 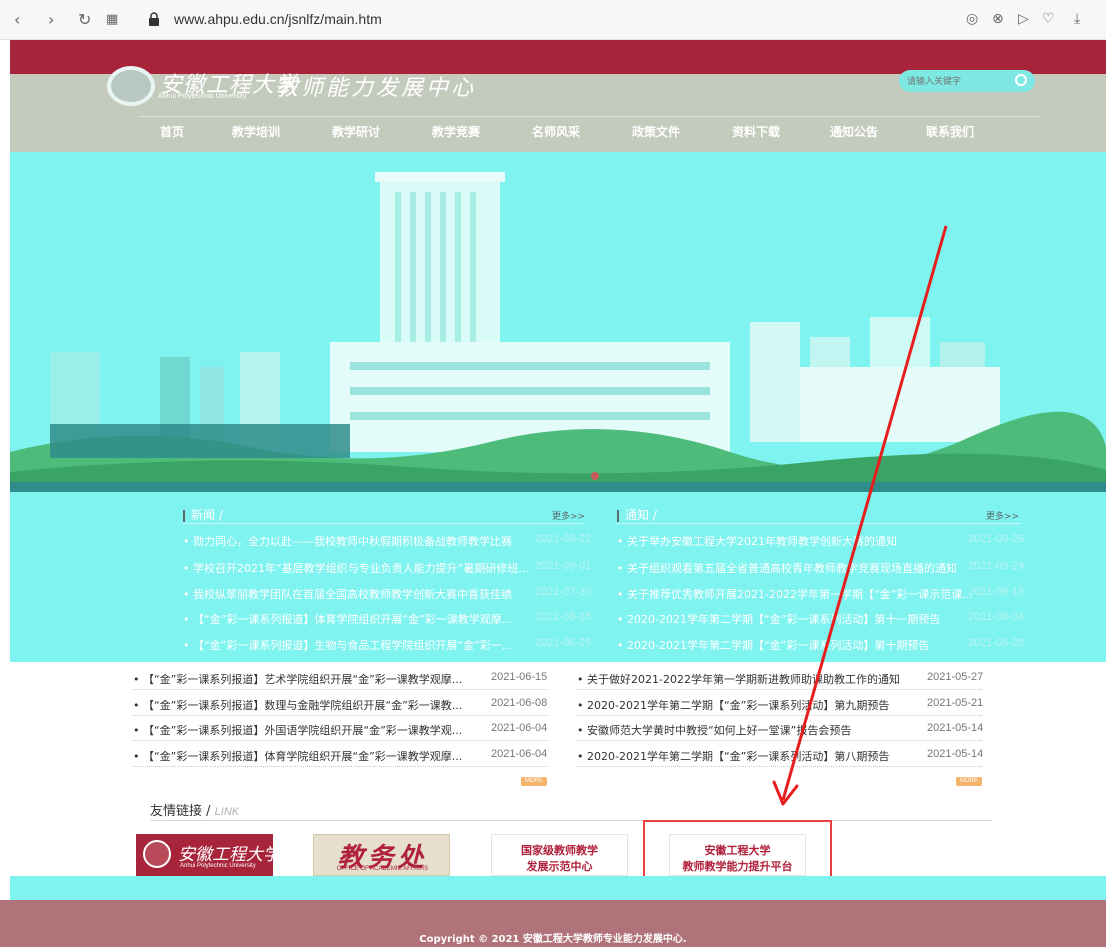 I want to click on notices-more-button: MORE, so click(x=969, y=781).